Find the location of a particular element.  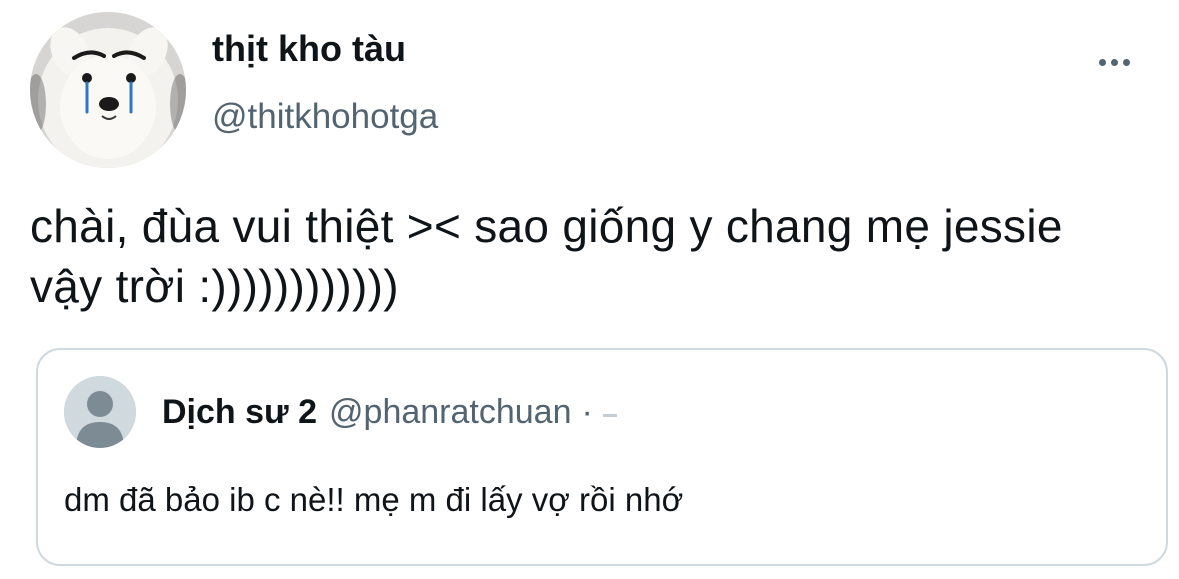

more-options-button is located at coordinates (1114, 62).